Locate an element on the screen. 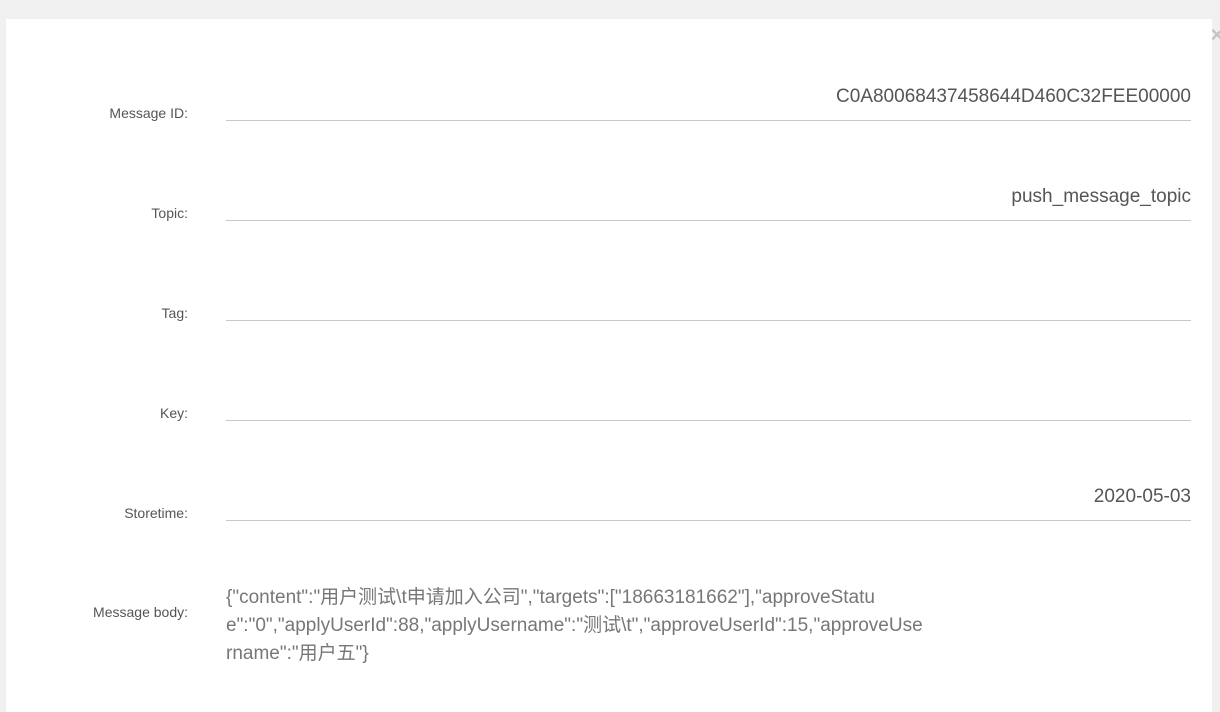 Image resolution: width=1220 pixels, height=712 pixels. tag-label: Tag: is located at coordinates (174, 313).